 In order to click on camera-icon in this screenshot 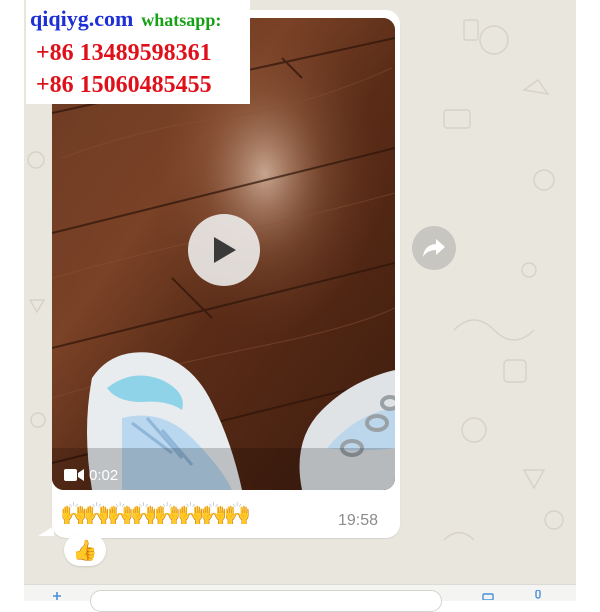, I will do `click(488, 596)`.